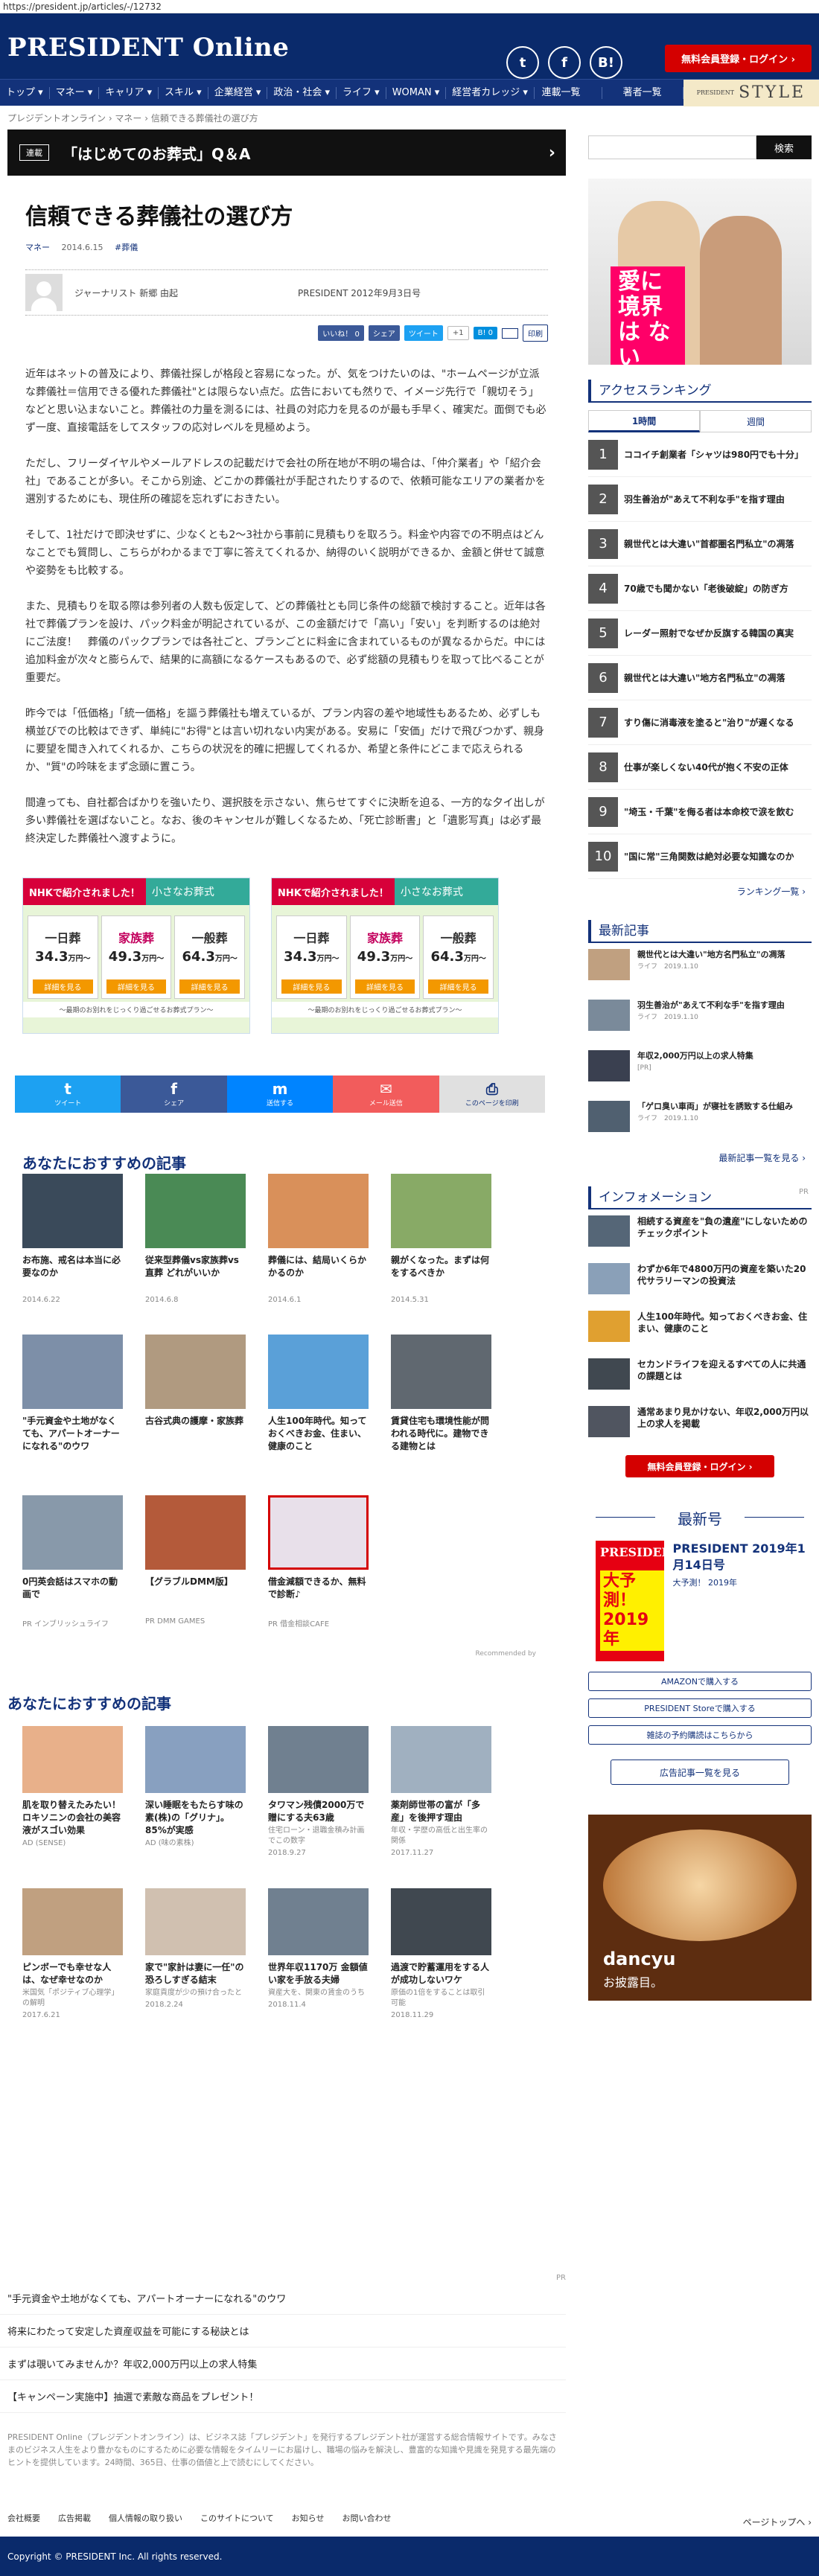  What do you see at coordinates (700, 633) in the screenshot?
I see `ranking-item: 5 レーダー照射でなぜか反旗する韓国の真実` at bounding box center [700, 633].